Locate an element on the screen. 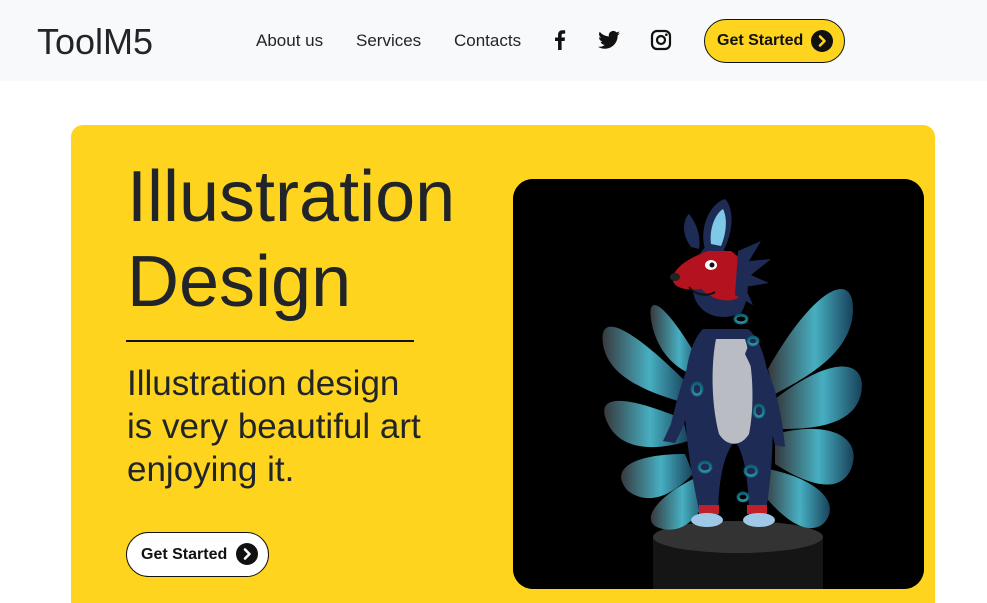  get-started-nav-button: Get Started is located at coordinates (774, 41).